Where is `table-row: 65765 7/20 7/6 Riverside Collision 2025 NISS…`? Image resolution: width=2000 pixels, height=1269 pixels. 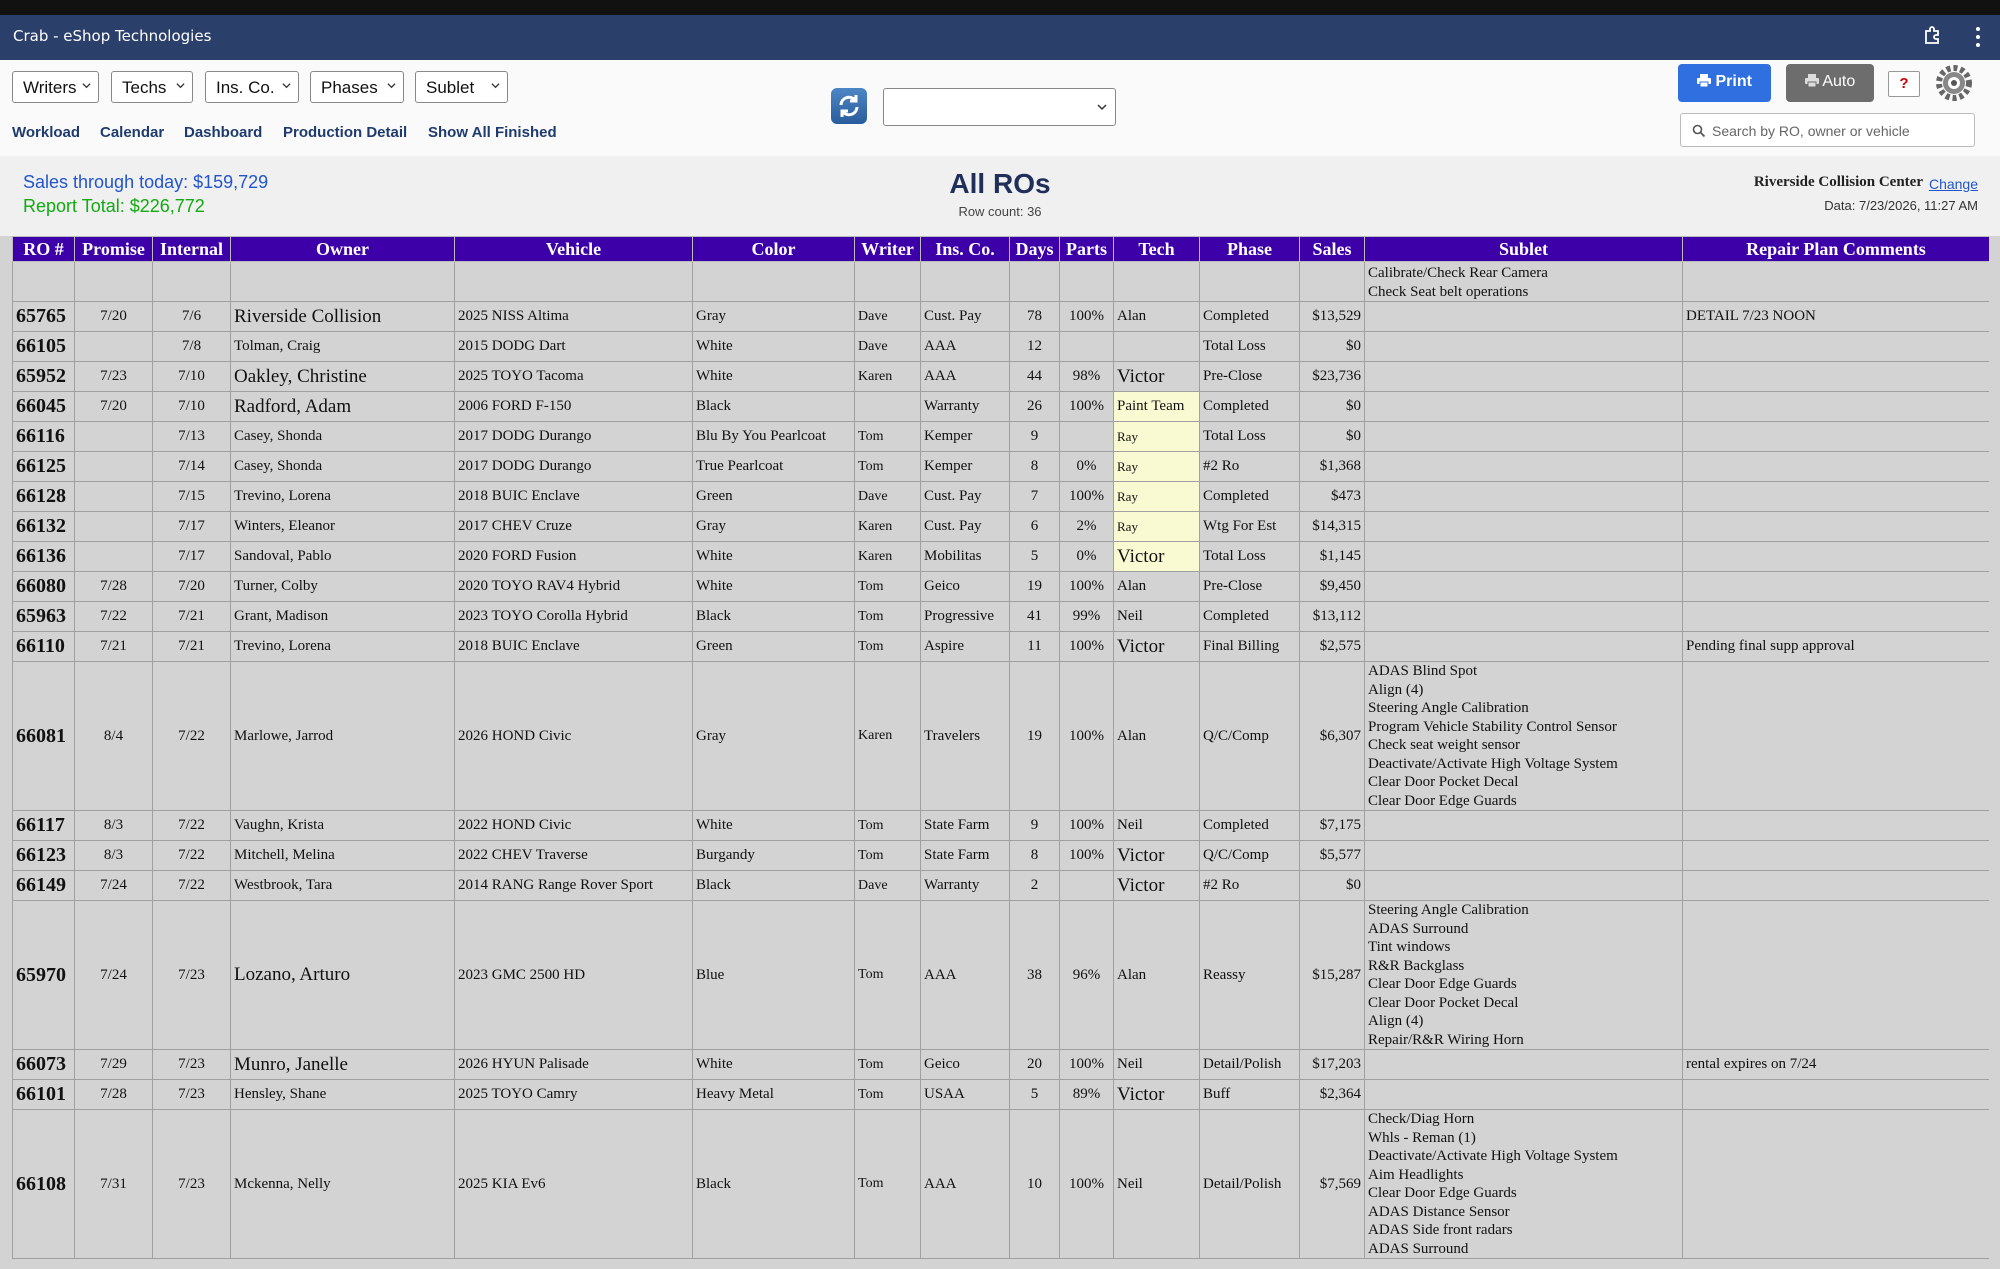 table-row: 65765 7/20 7/6 Riverside Collision 2025 NISS… is located at coordinates (1000, 316).